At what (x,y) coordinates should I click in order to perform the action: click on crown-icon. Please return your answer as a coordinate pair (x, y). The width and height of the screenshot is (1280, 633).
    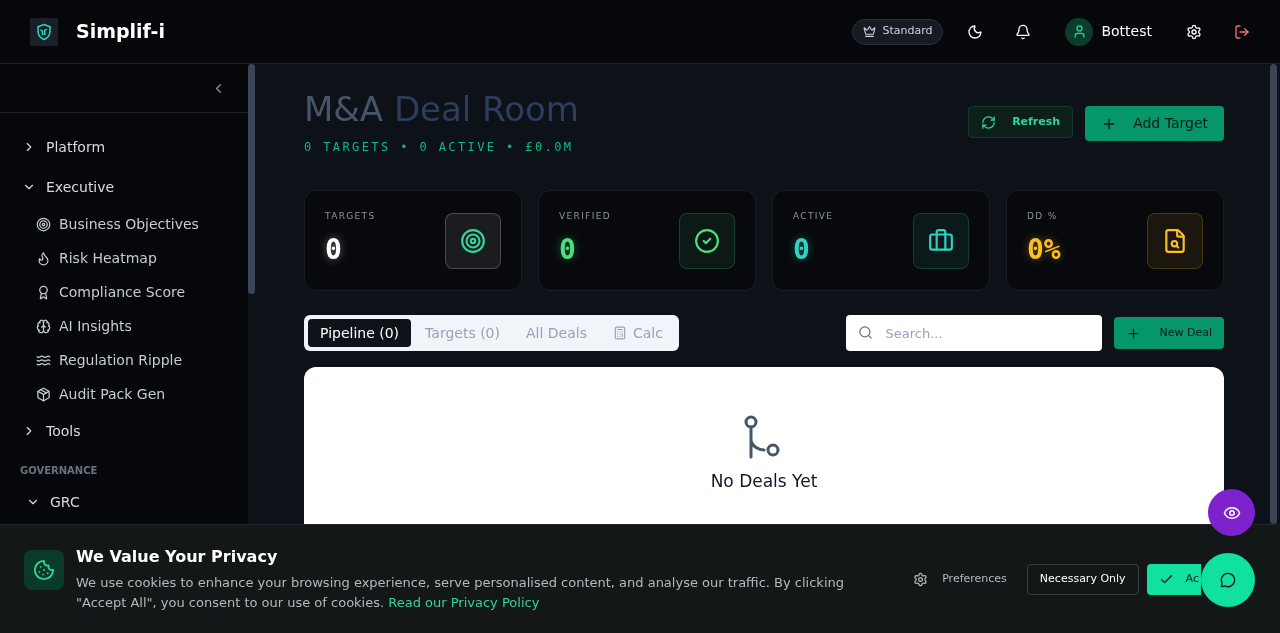
    Looking at the image, I should click on (870, 31).